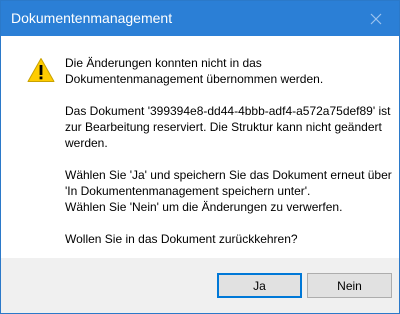 This screenshot has height=314, width=400. I want to click on message-line: Die Änderungen konnten nicht in das, so click(163, 63).